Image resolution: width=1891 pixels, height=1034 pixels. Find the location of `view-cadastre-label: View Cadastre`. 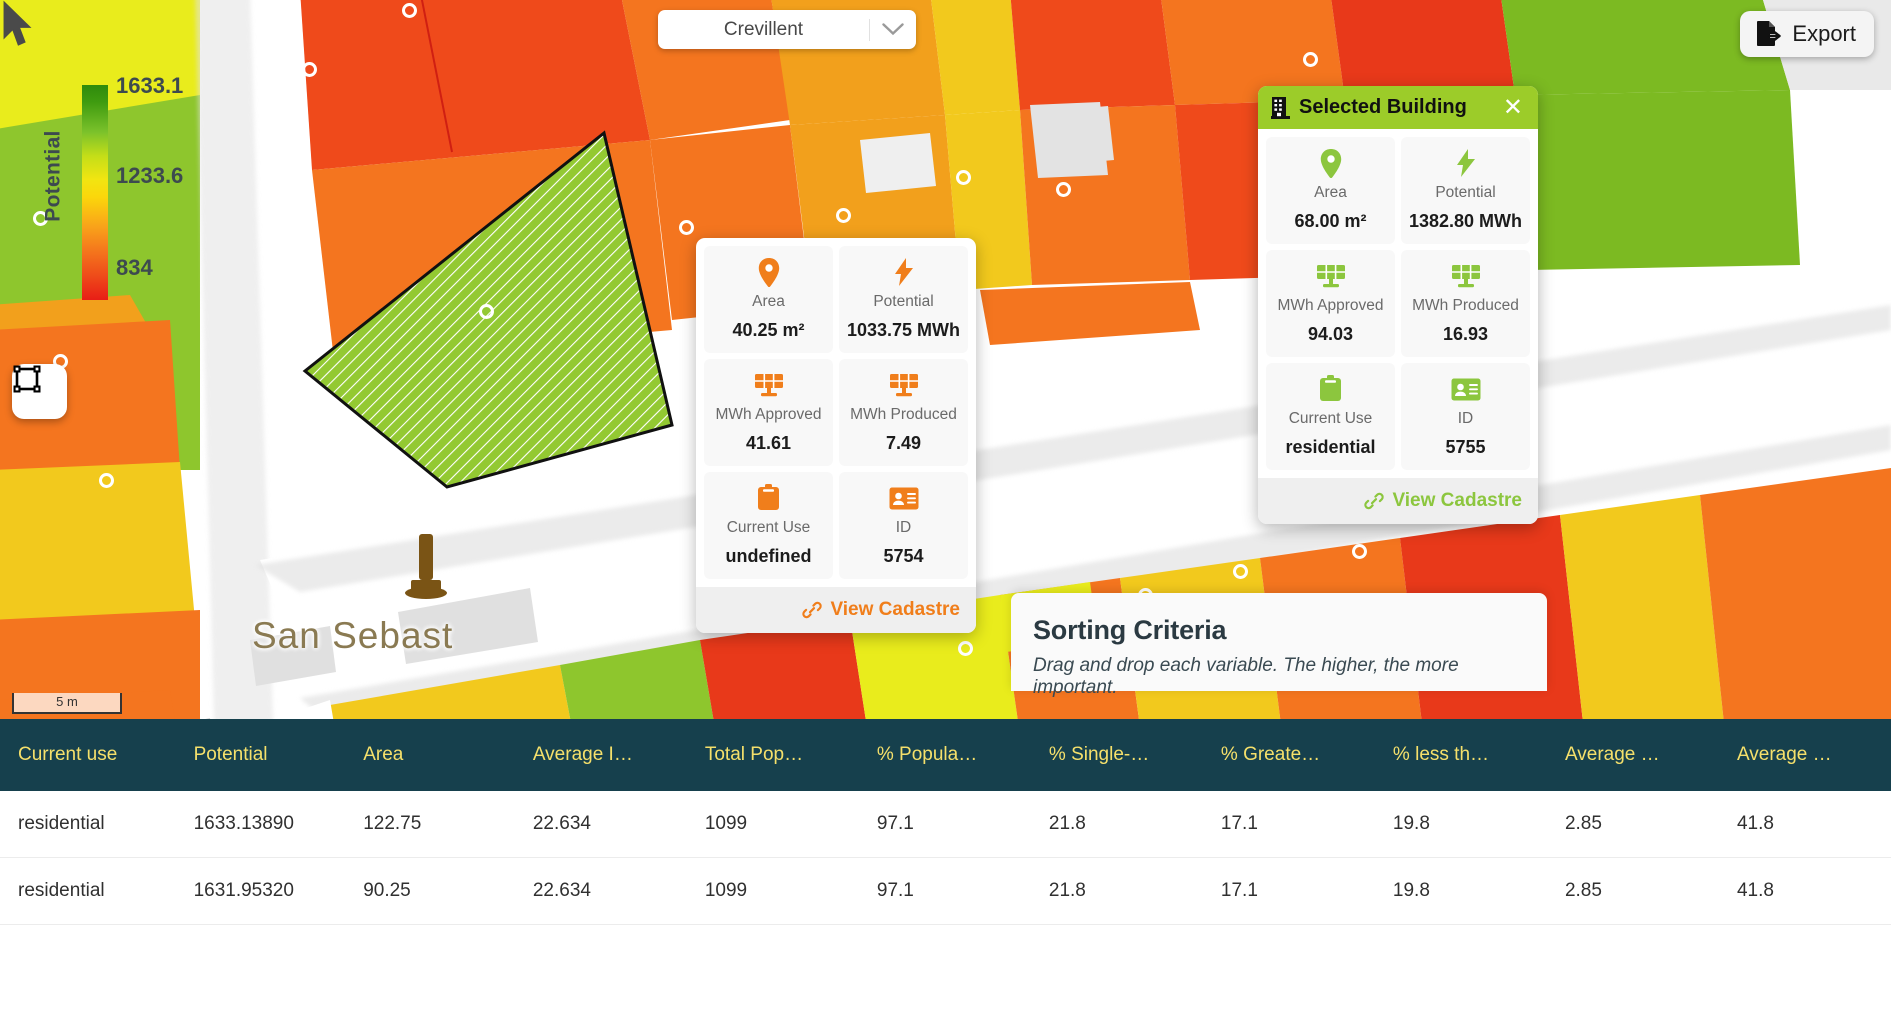

view-cadastre-label: View Cadastre is located at coordinates (895, 609).